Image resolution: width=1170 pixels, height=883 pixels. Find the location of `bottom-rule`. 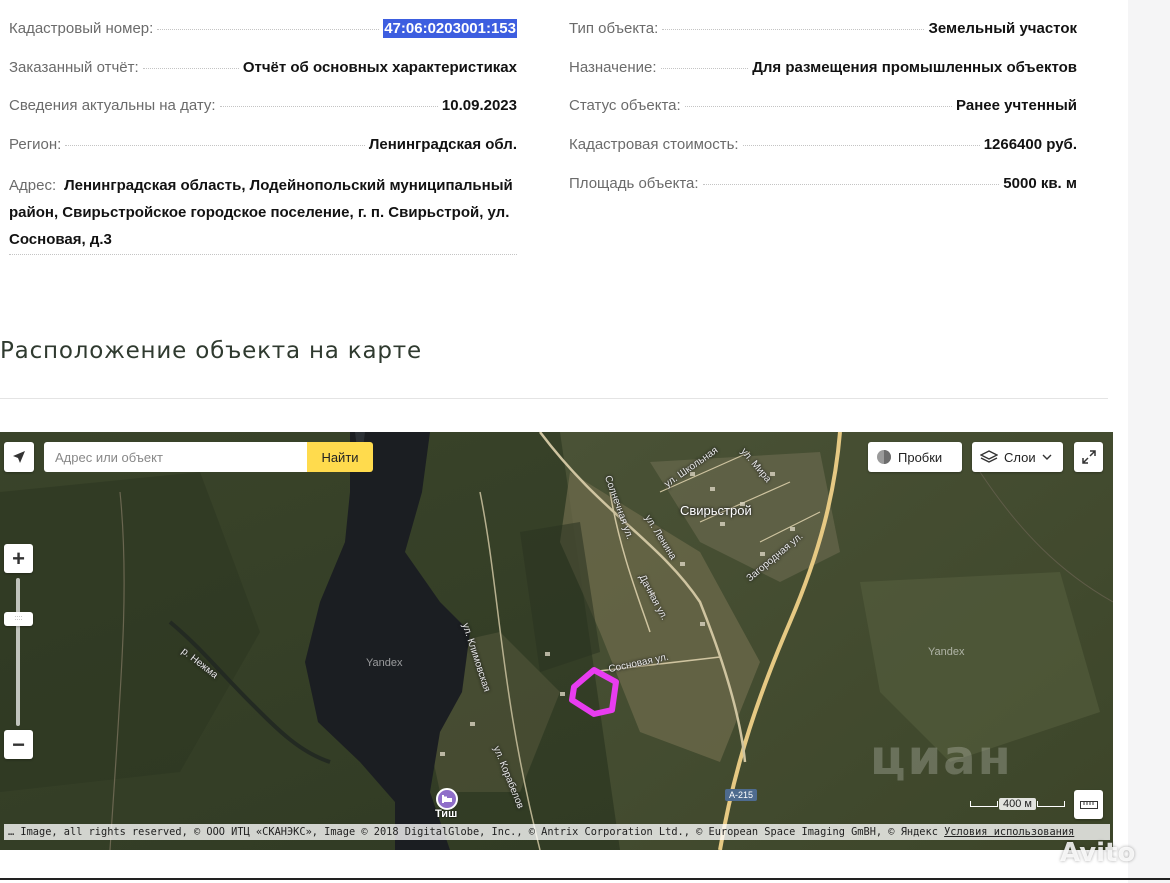

bottom-rule is located at coordinates (585, 879).